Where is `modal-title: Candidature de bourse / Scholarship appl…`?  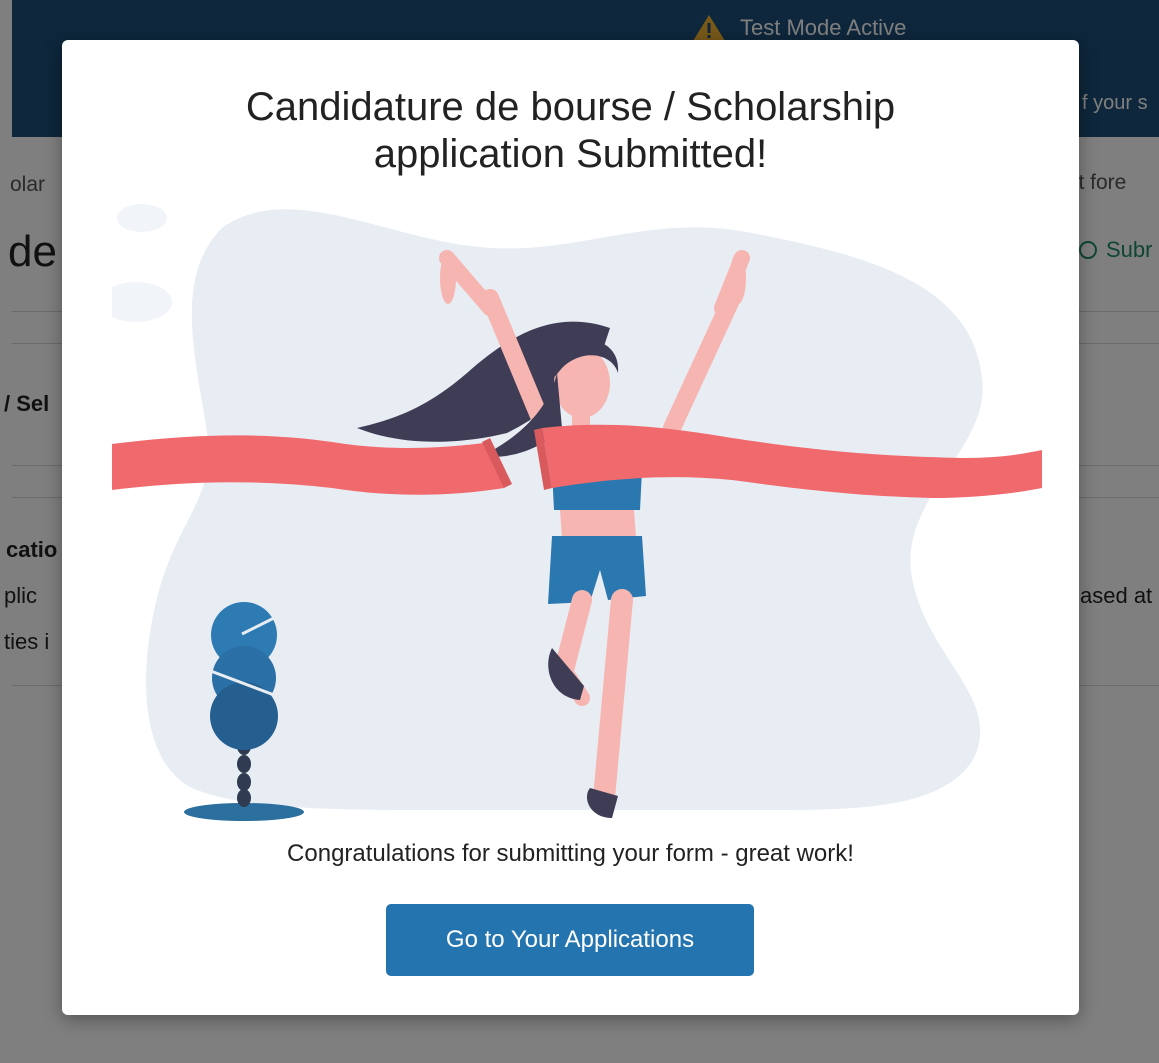
modal-title: Candidature de bourse / Scholarship appl… is located at coordinates (570, 131).